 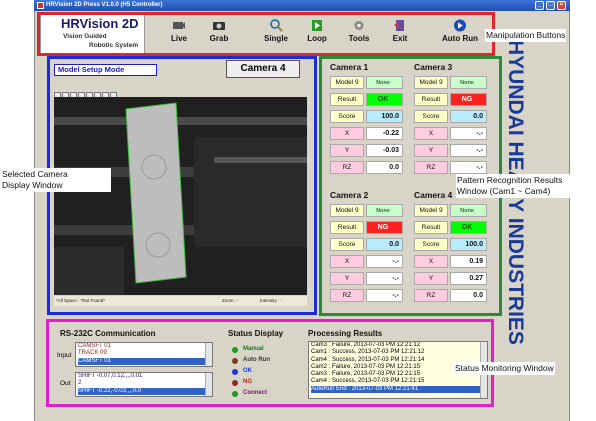 What do you see at coordinates (108, 333) in the screenshot?
I see `rs232-title: RS-232C Communication` at bounding box center [108, 333].